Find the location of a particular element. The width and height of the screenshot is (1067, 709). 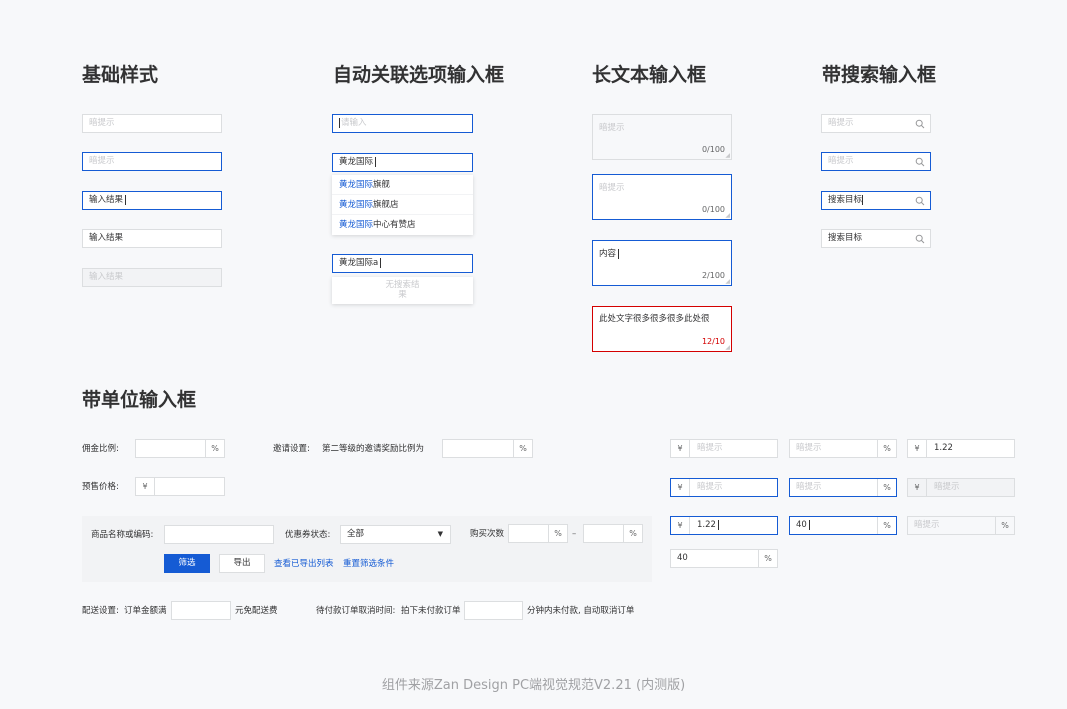

suggest-option: 黄龙国际中心有赞店 is located at coordinates (402, 225).